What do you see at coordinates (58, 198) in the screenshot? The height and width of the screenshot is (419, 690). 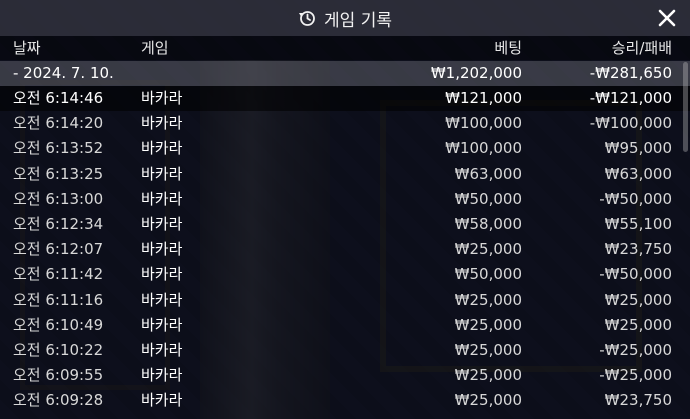 I see `row-time: 오전 6:13:00` at bounding box center [58, 198].